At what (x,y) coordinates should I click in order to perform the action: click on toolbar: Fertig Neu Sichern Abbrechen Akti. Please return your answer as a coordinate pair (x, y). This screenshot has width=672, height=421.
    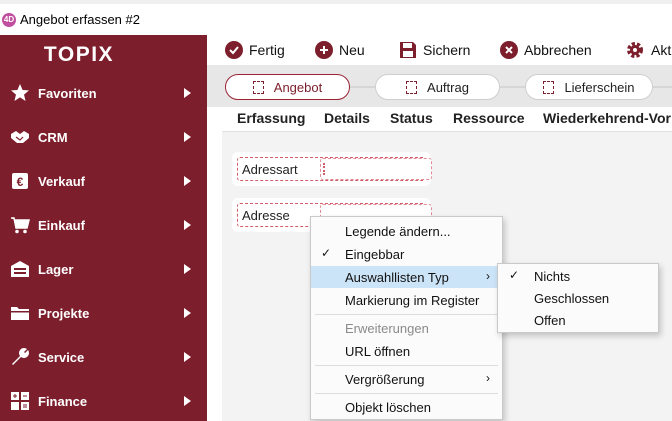
    Looking at the image, I should click on (439, 50).